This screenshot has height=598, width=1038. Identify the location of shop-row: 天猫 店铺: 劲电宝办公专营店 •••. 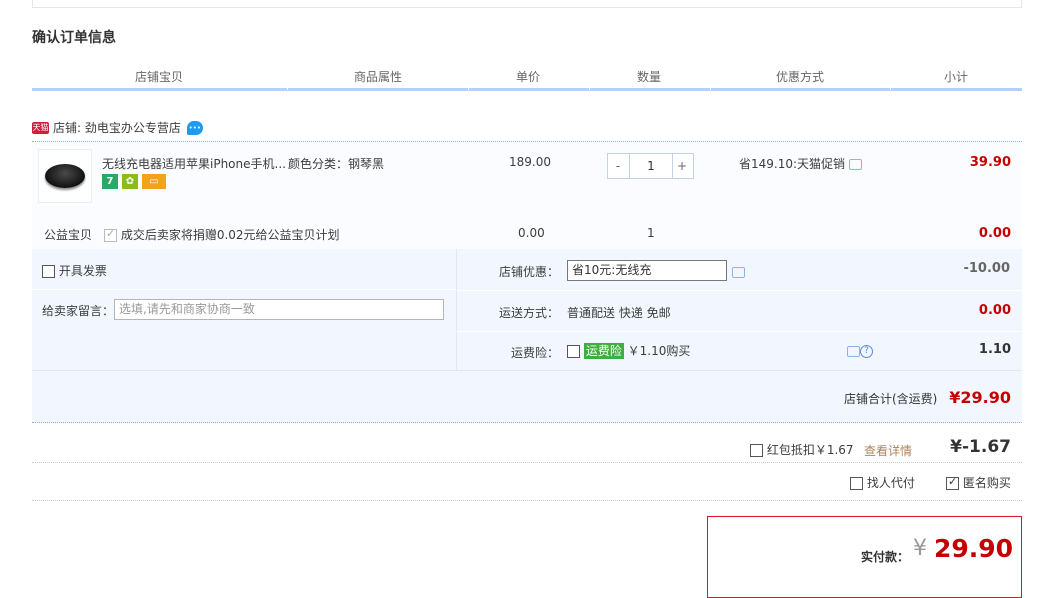
(117, 127).